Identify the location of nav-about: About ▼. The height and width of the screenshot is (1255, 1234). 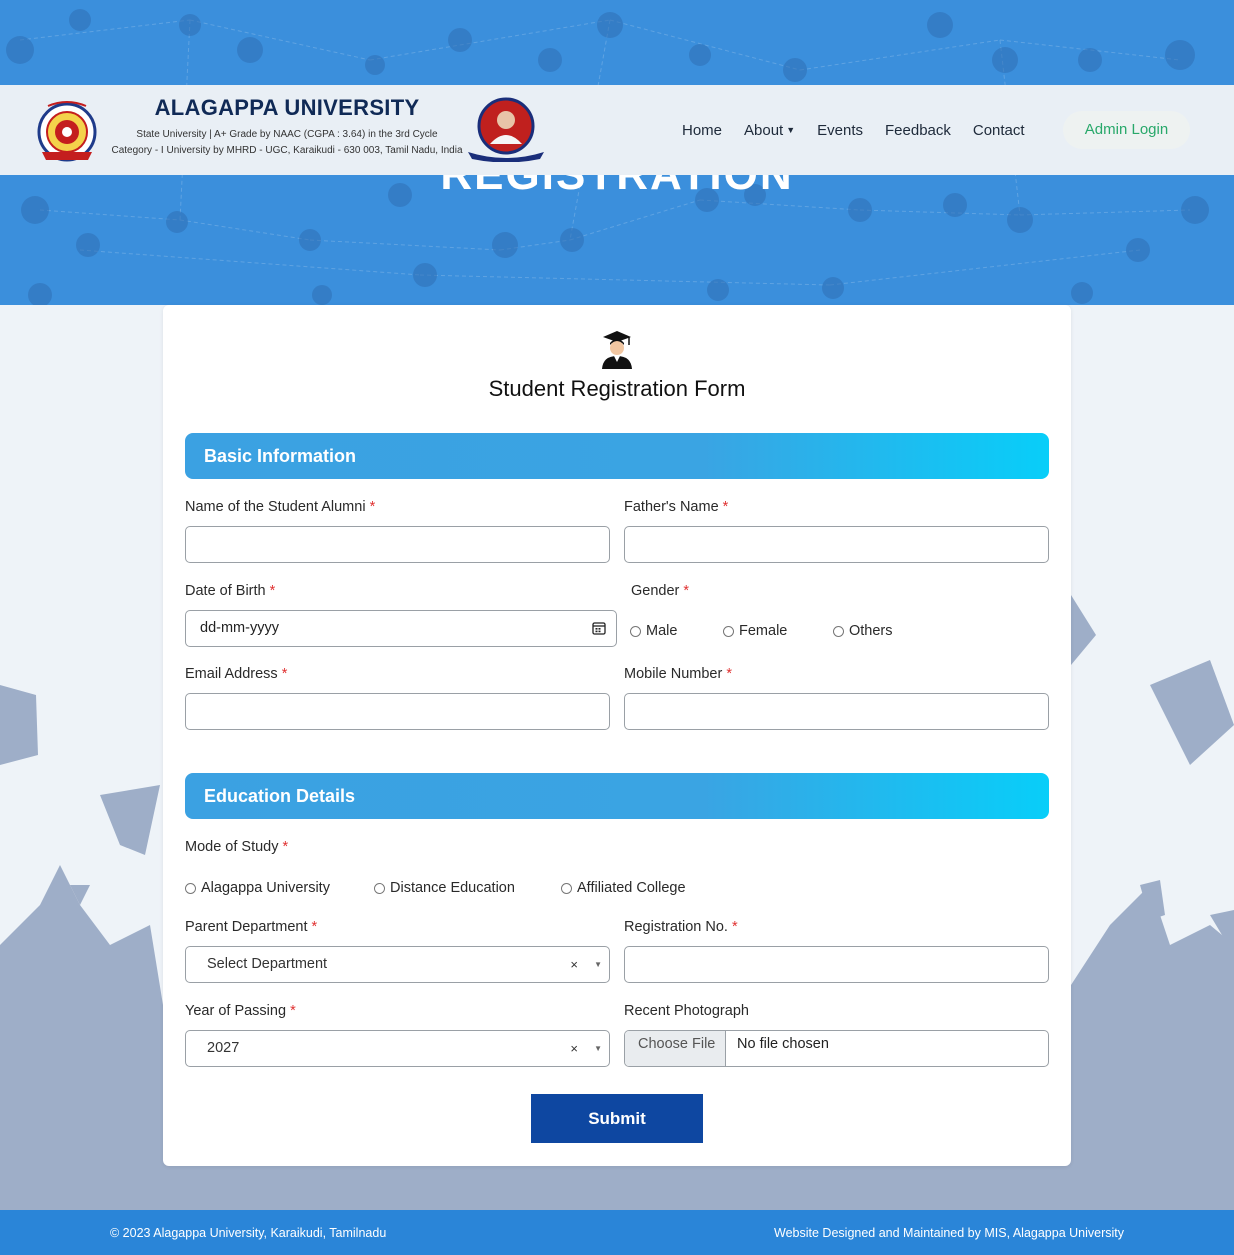
(769, 130).